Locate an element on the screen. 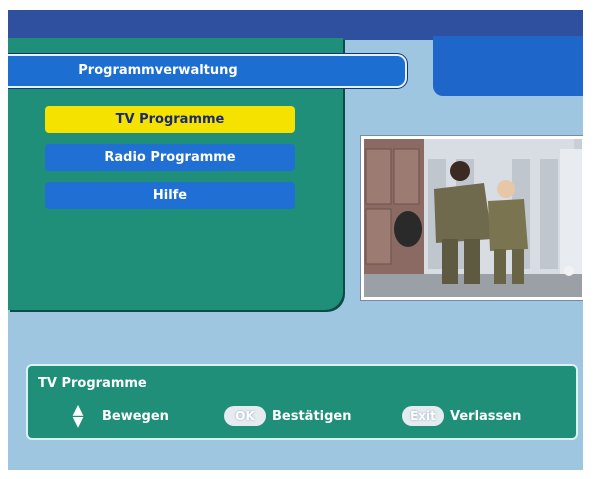 The image size is (595, 479). up-down-arrows-icon: ▲ ▼ is located at coordinates (78, 416).